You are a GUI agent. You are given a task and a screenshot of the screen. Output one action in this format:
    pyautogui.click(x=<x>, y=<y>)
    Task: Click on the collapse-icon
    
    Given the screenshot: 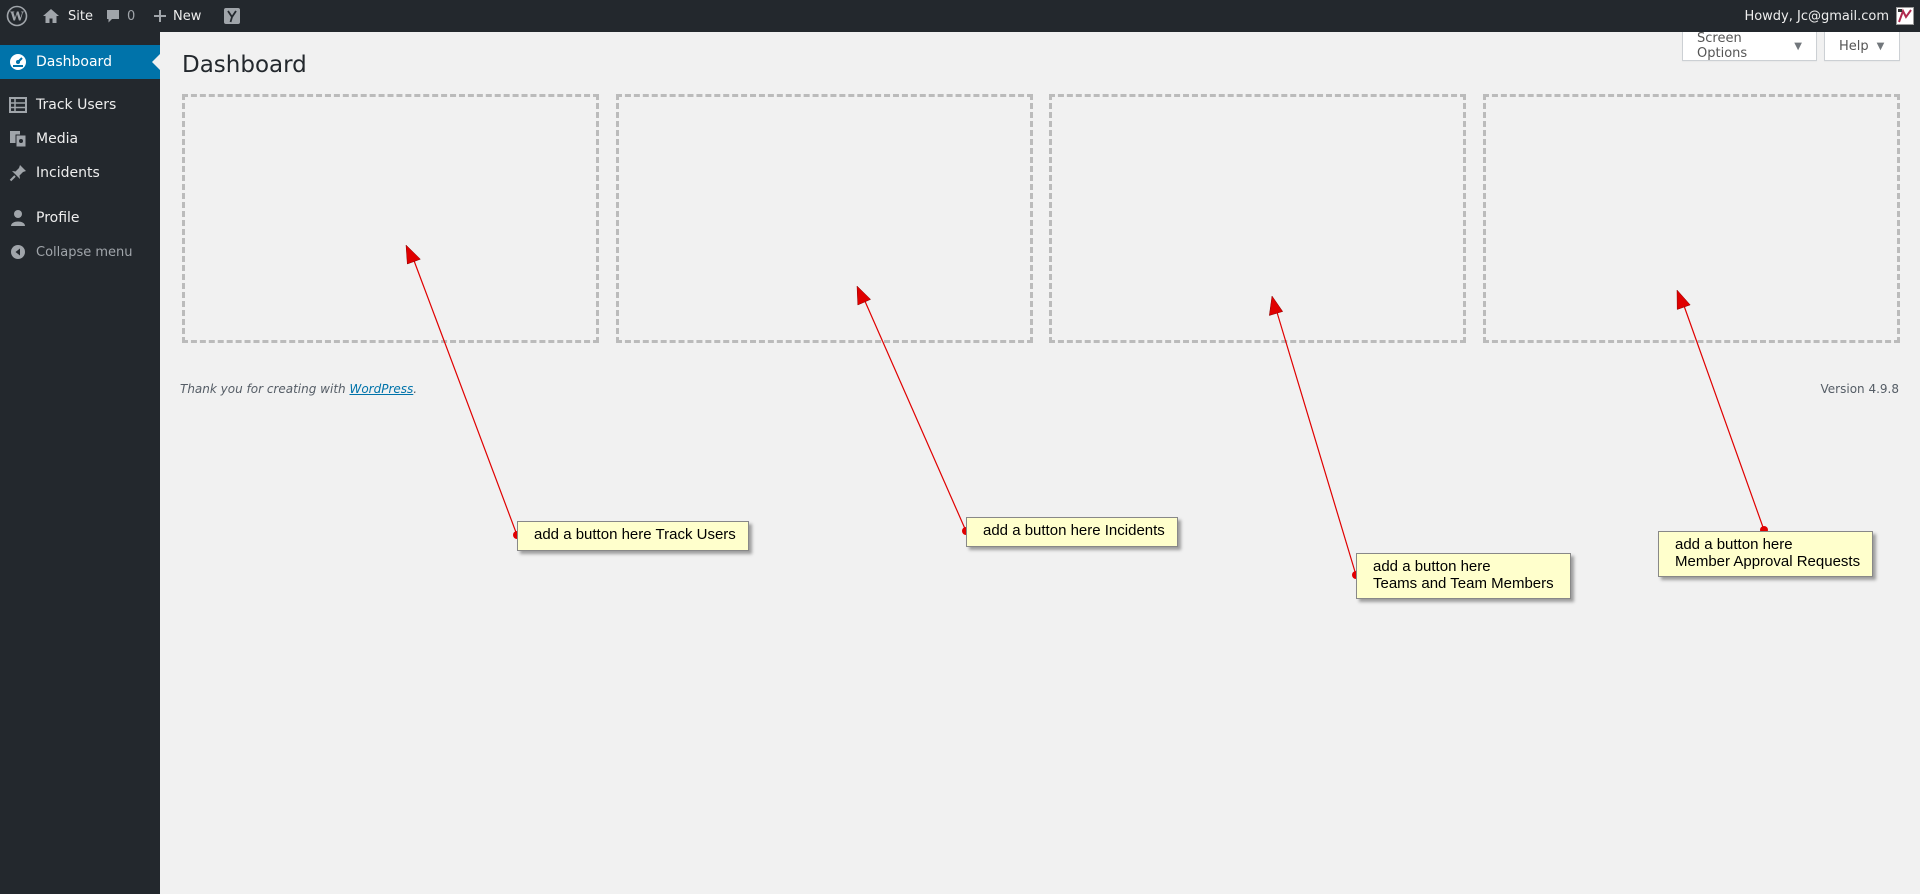 What is the action you would take?
    pyautogui.click(x=18, y=252)
    